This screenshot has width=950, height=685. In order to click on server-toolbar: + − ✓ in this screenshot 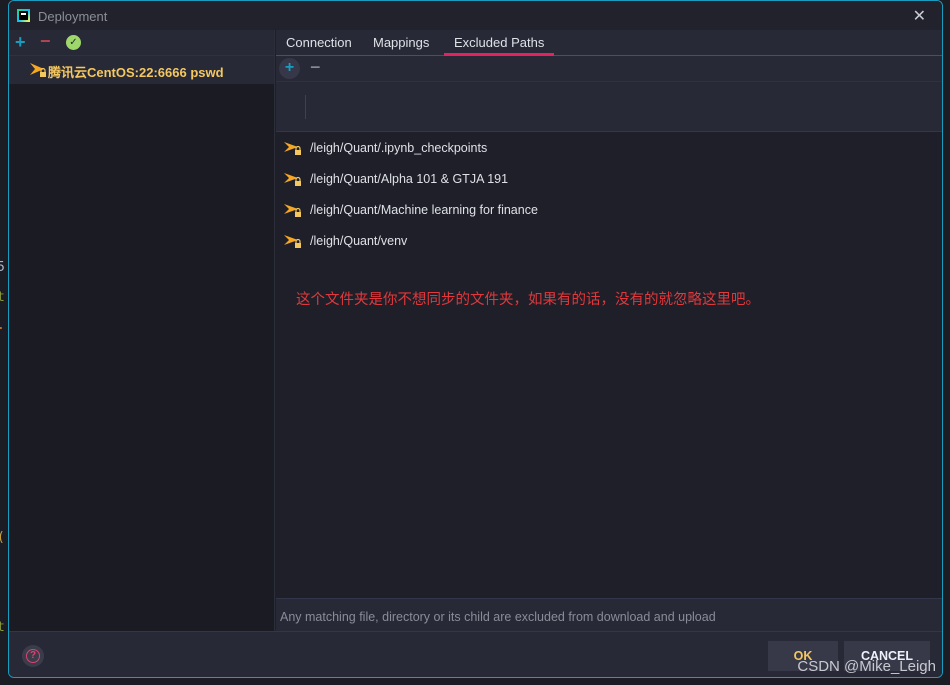, I will do `click(141, 43)`.